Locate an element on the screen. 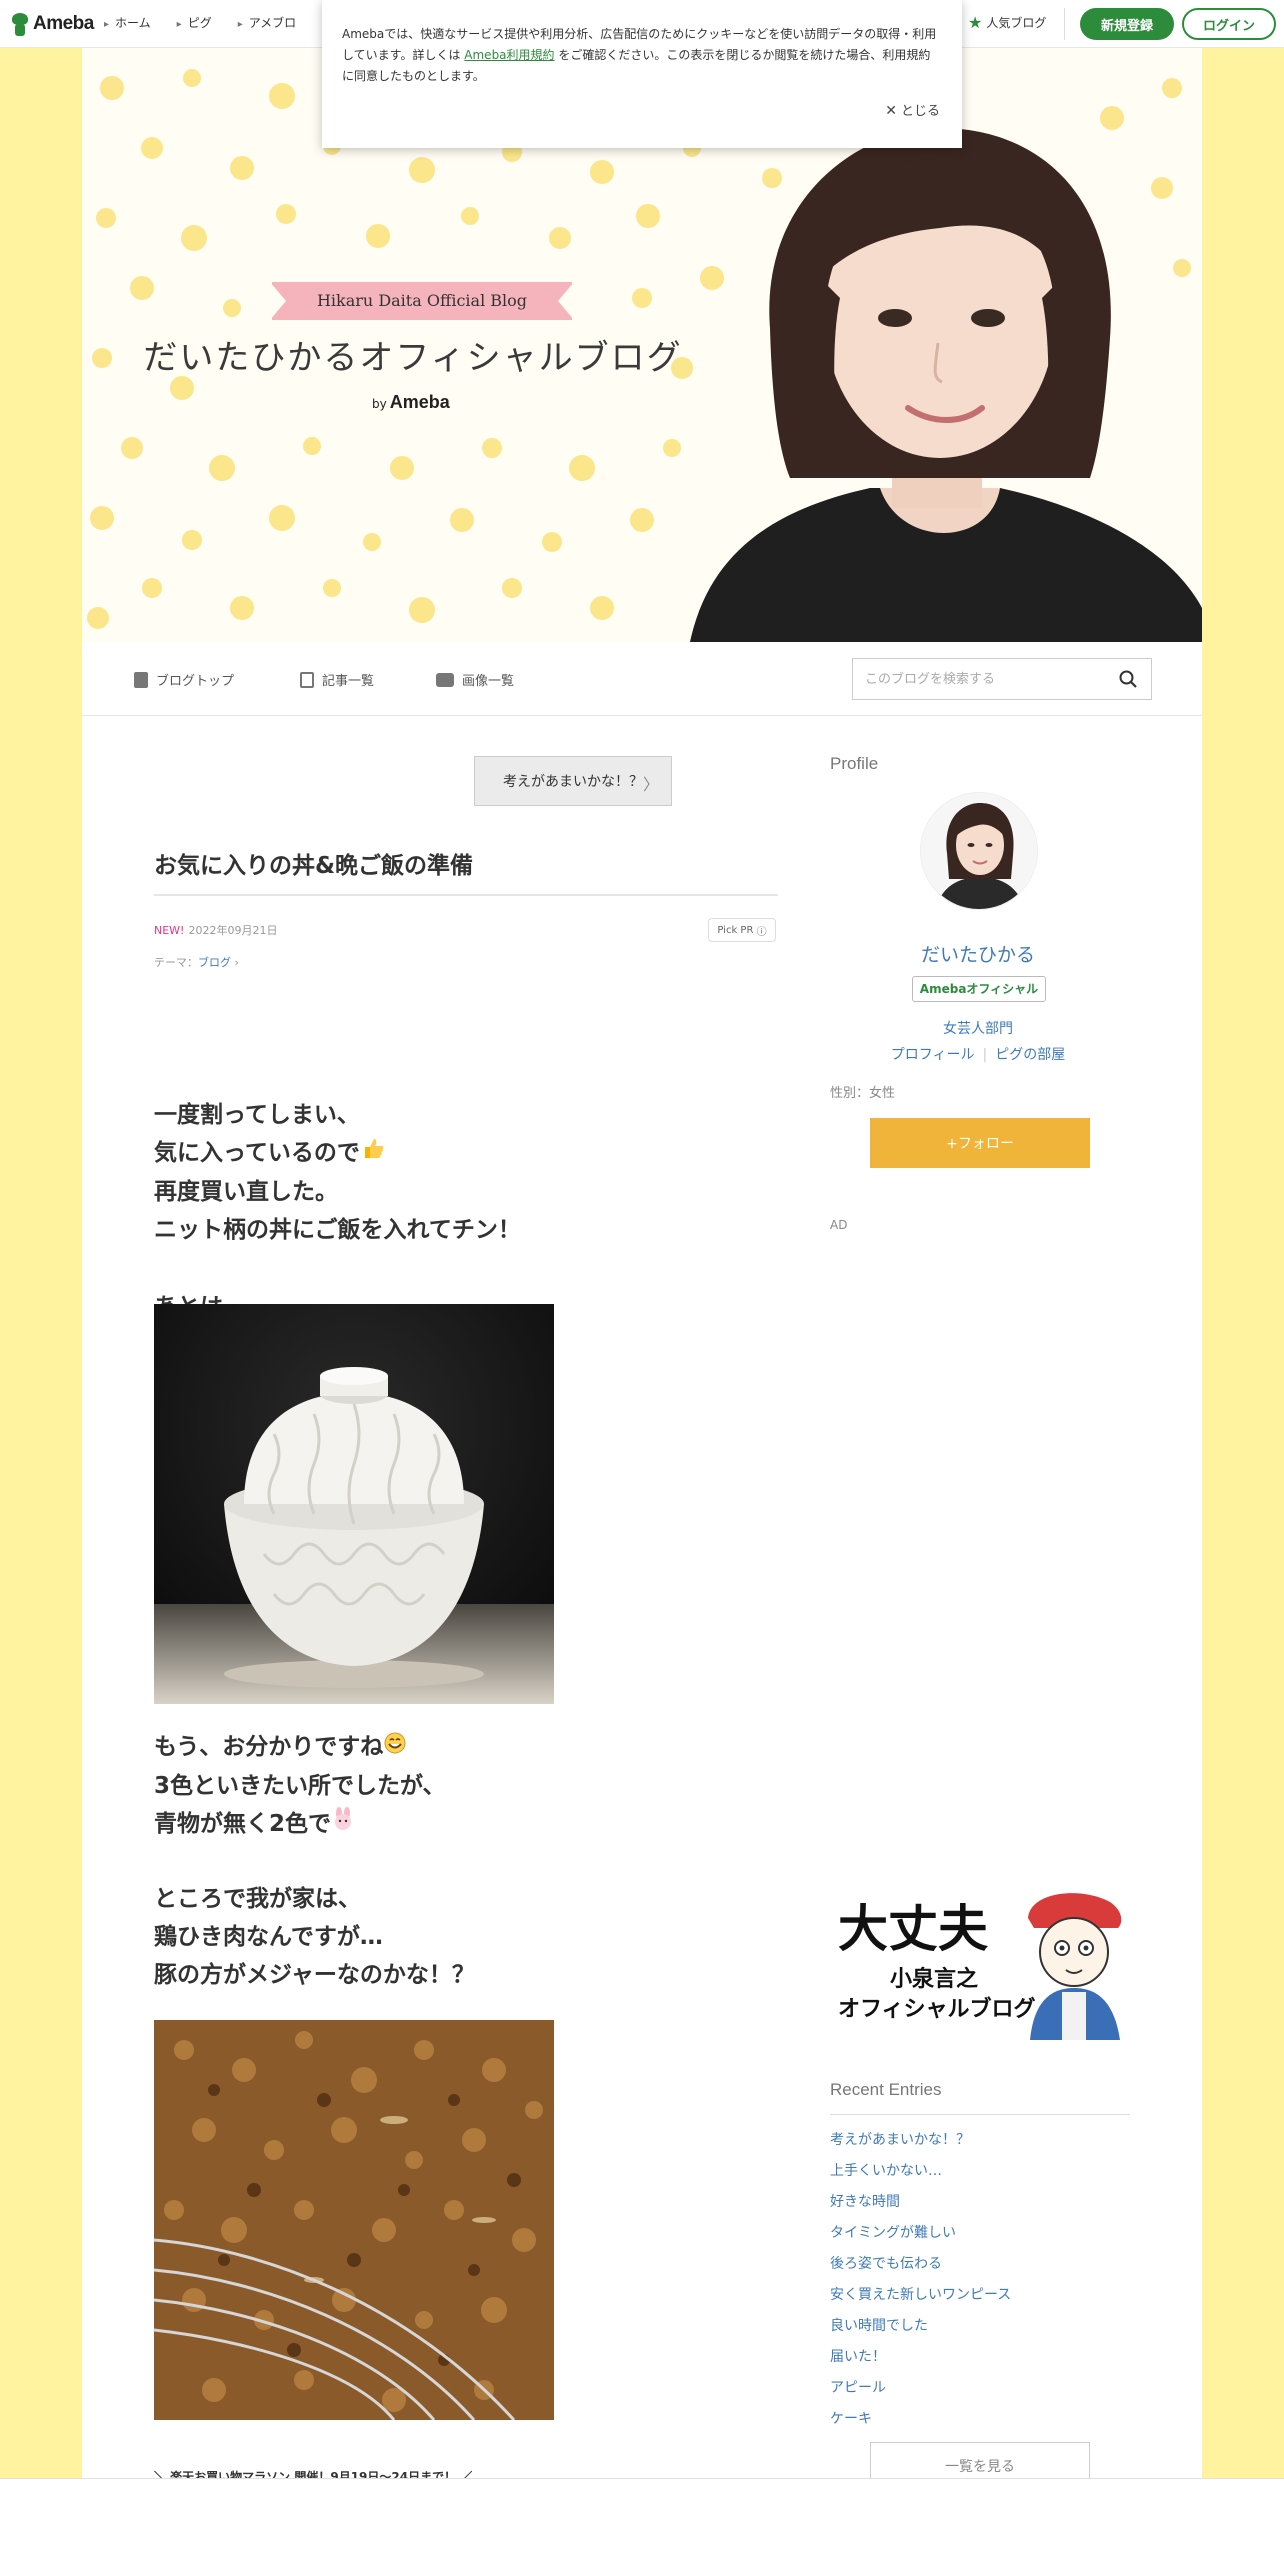 This screenshot has width=1284, height=2568. nav-image-list: 画像一覧 is located at coordinates (475, 679).